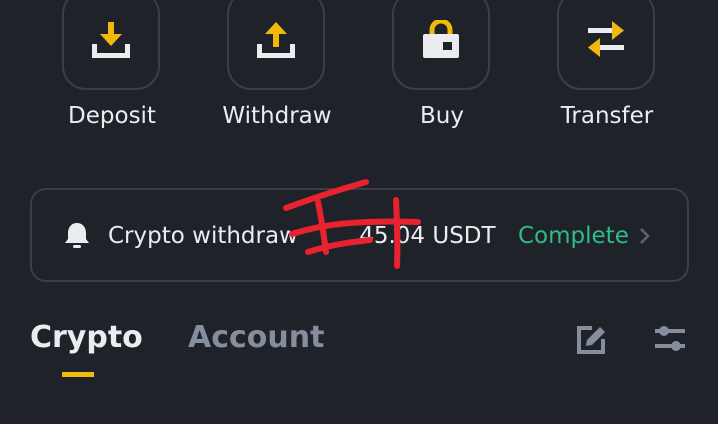  I want to click on asset-row-name-partial, so click(140, 405).